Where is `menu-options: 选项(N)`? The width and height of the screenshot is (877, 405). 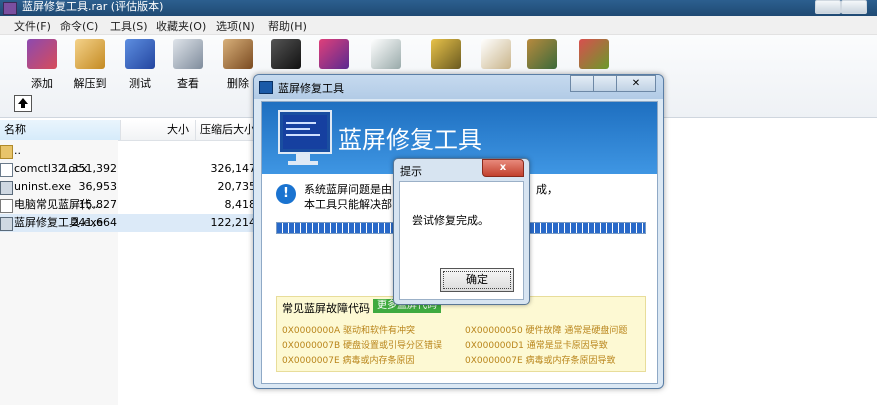 menu-options: 选项(N) is located at coordinates (235, 26).